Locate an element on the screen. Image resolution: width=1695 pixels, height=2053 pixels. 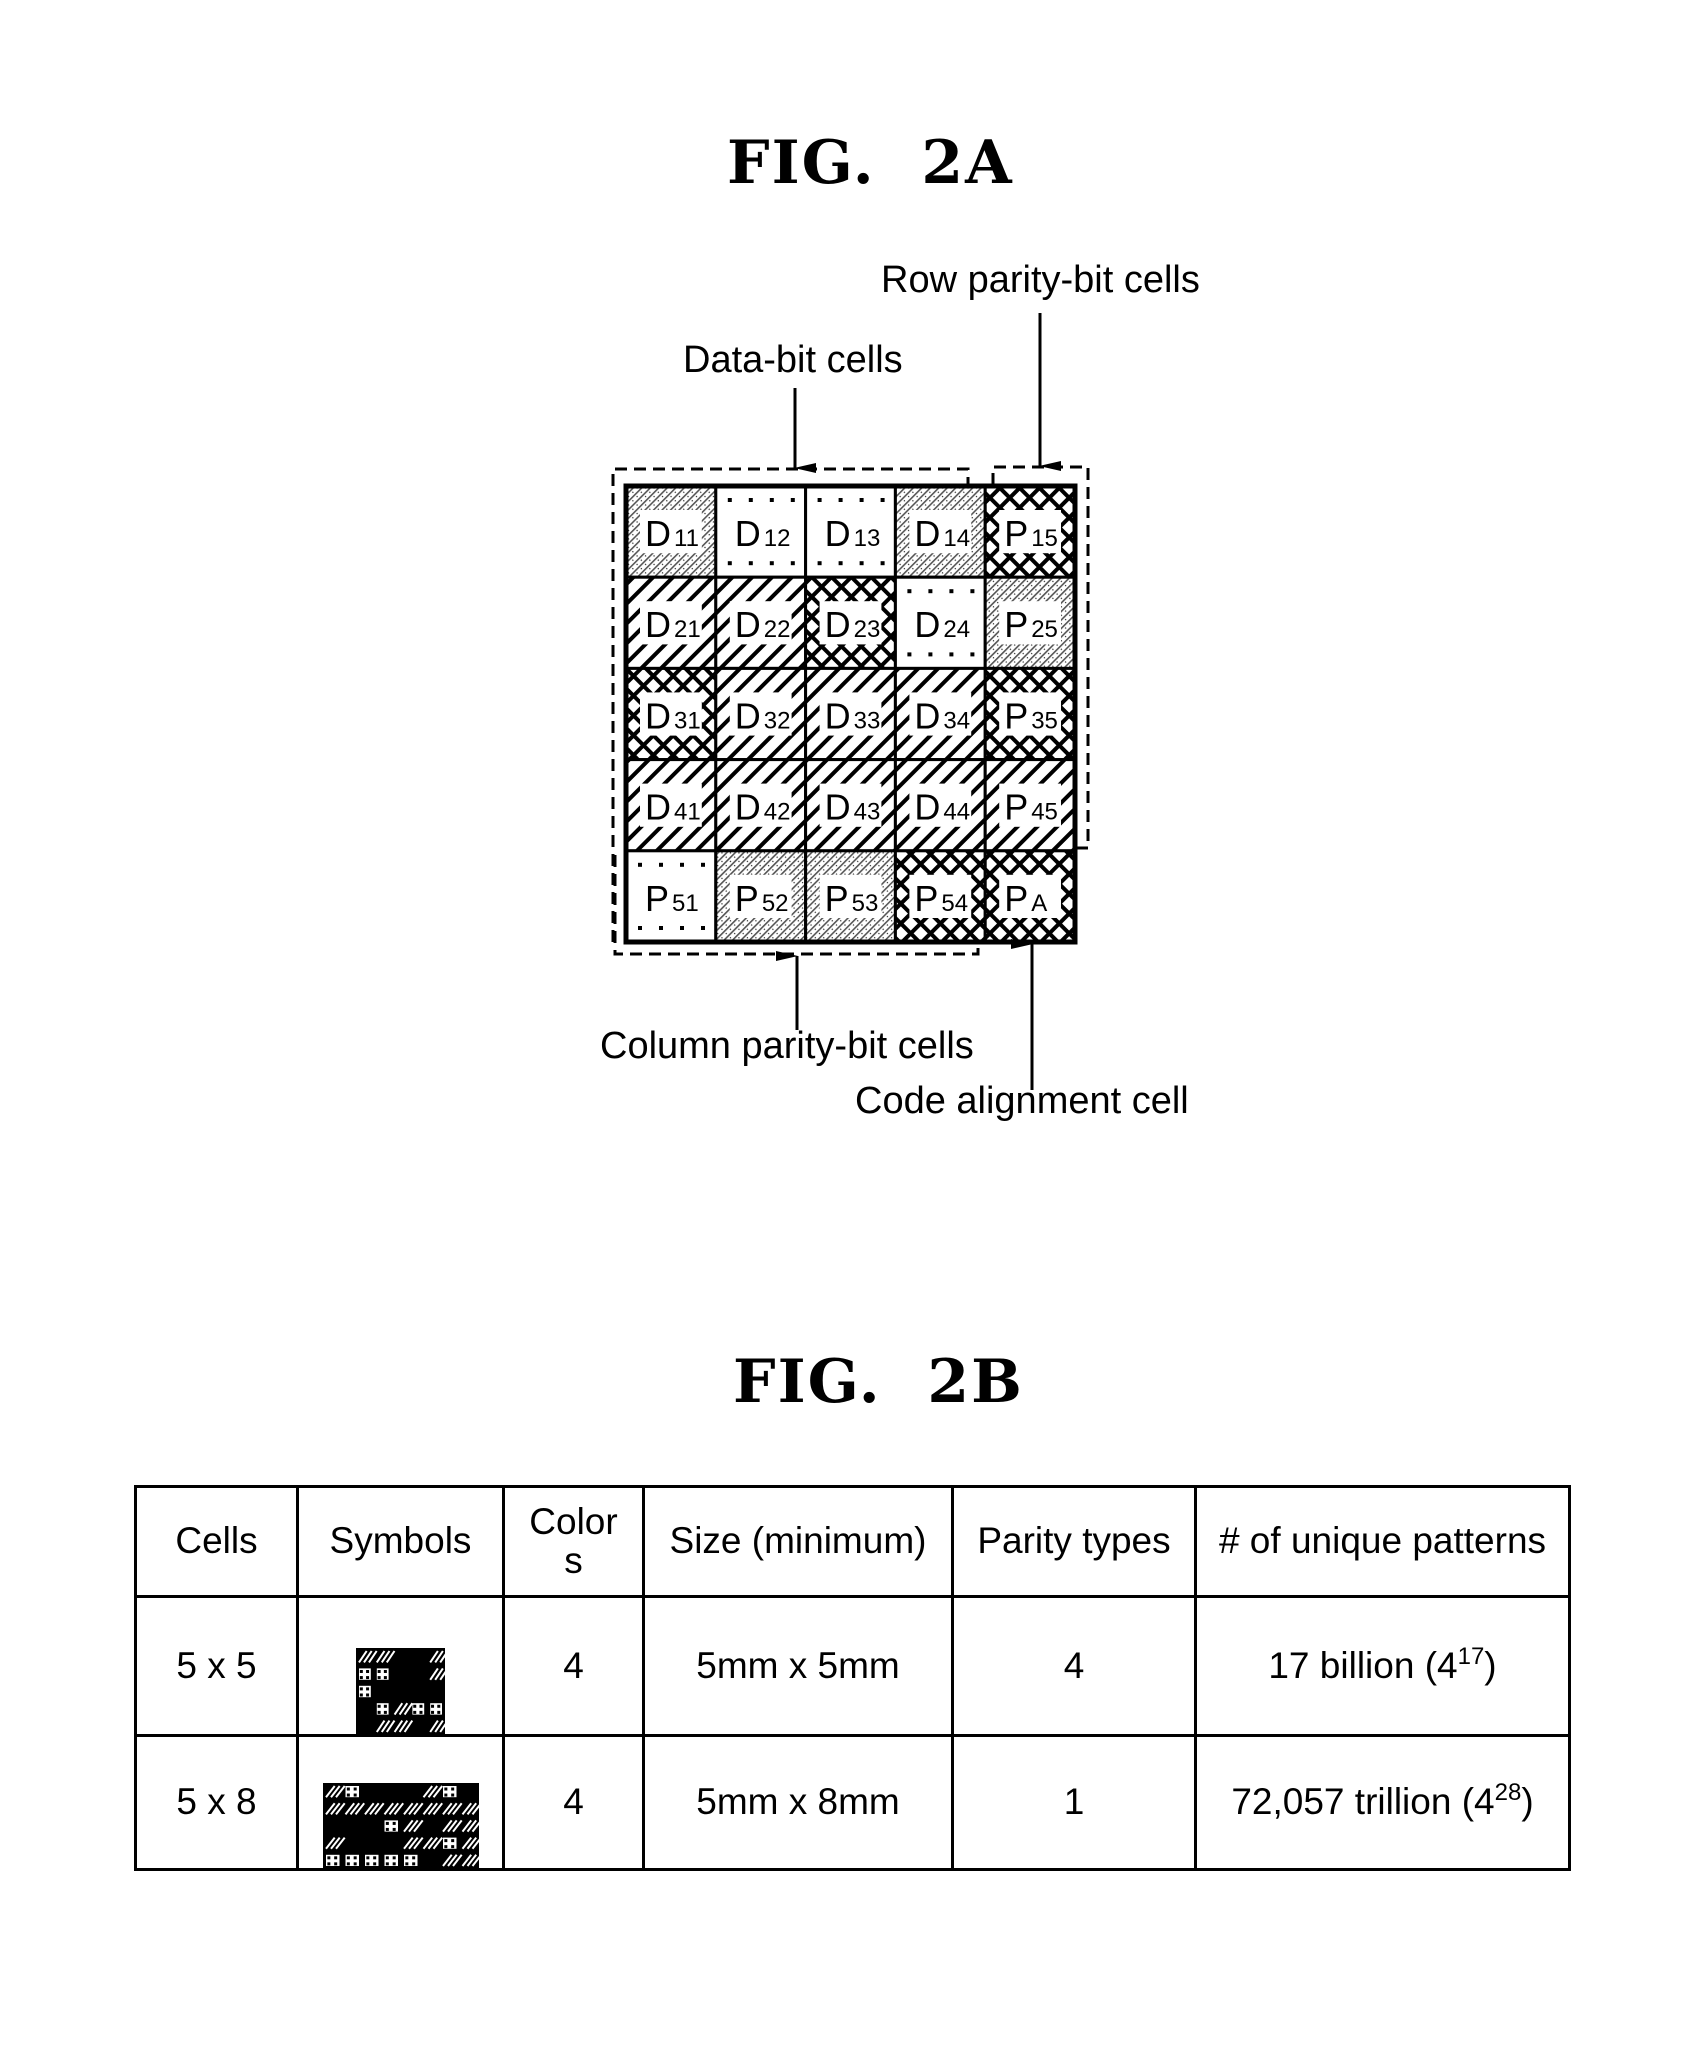
symbol-thumbnail-5x5 is located at coordinates (400, 1691).